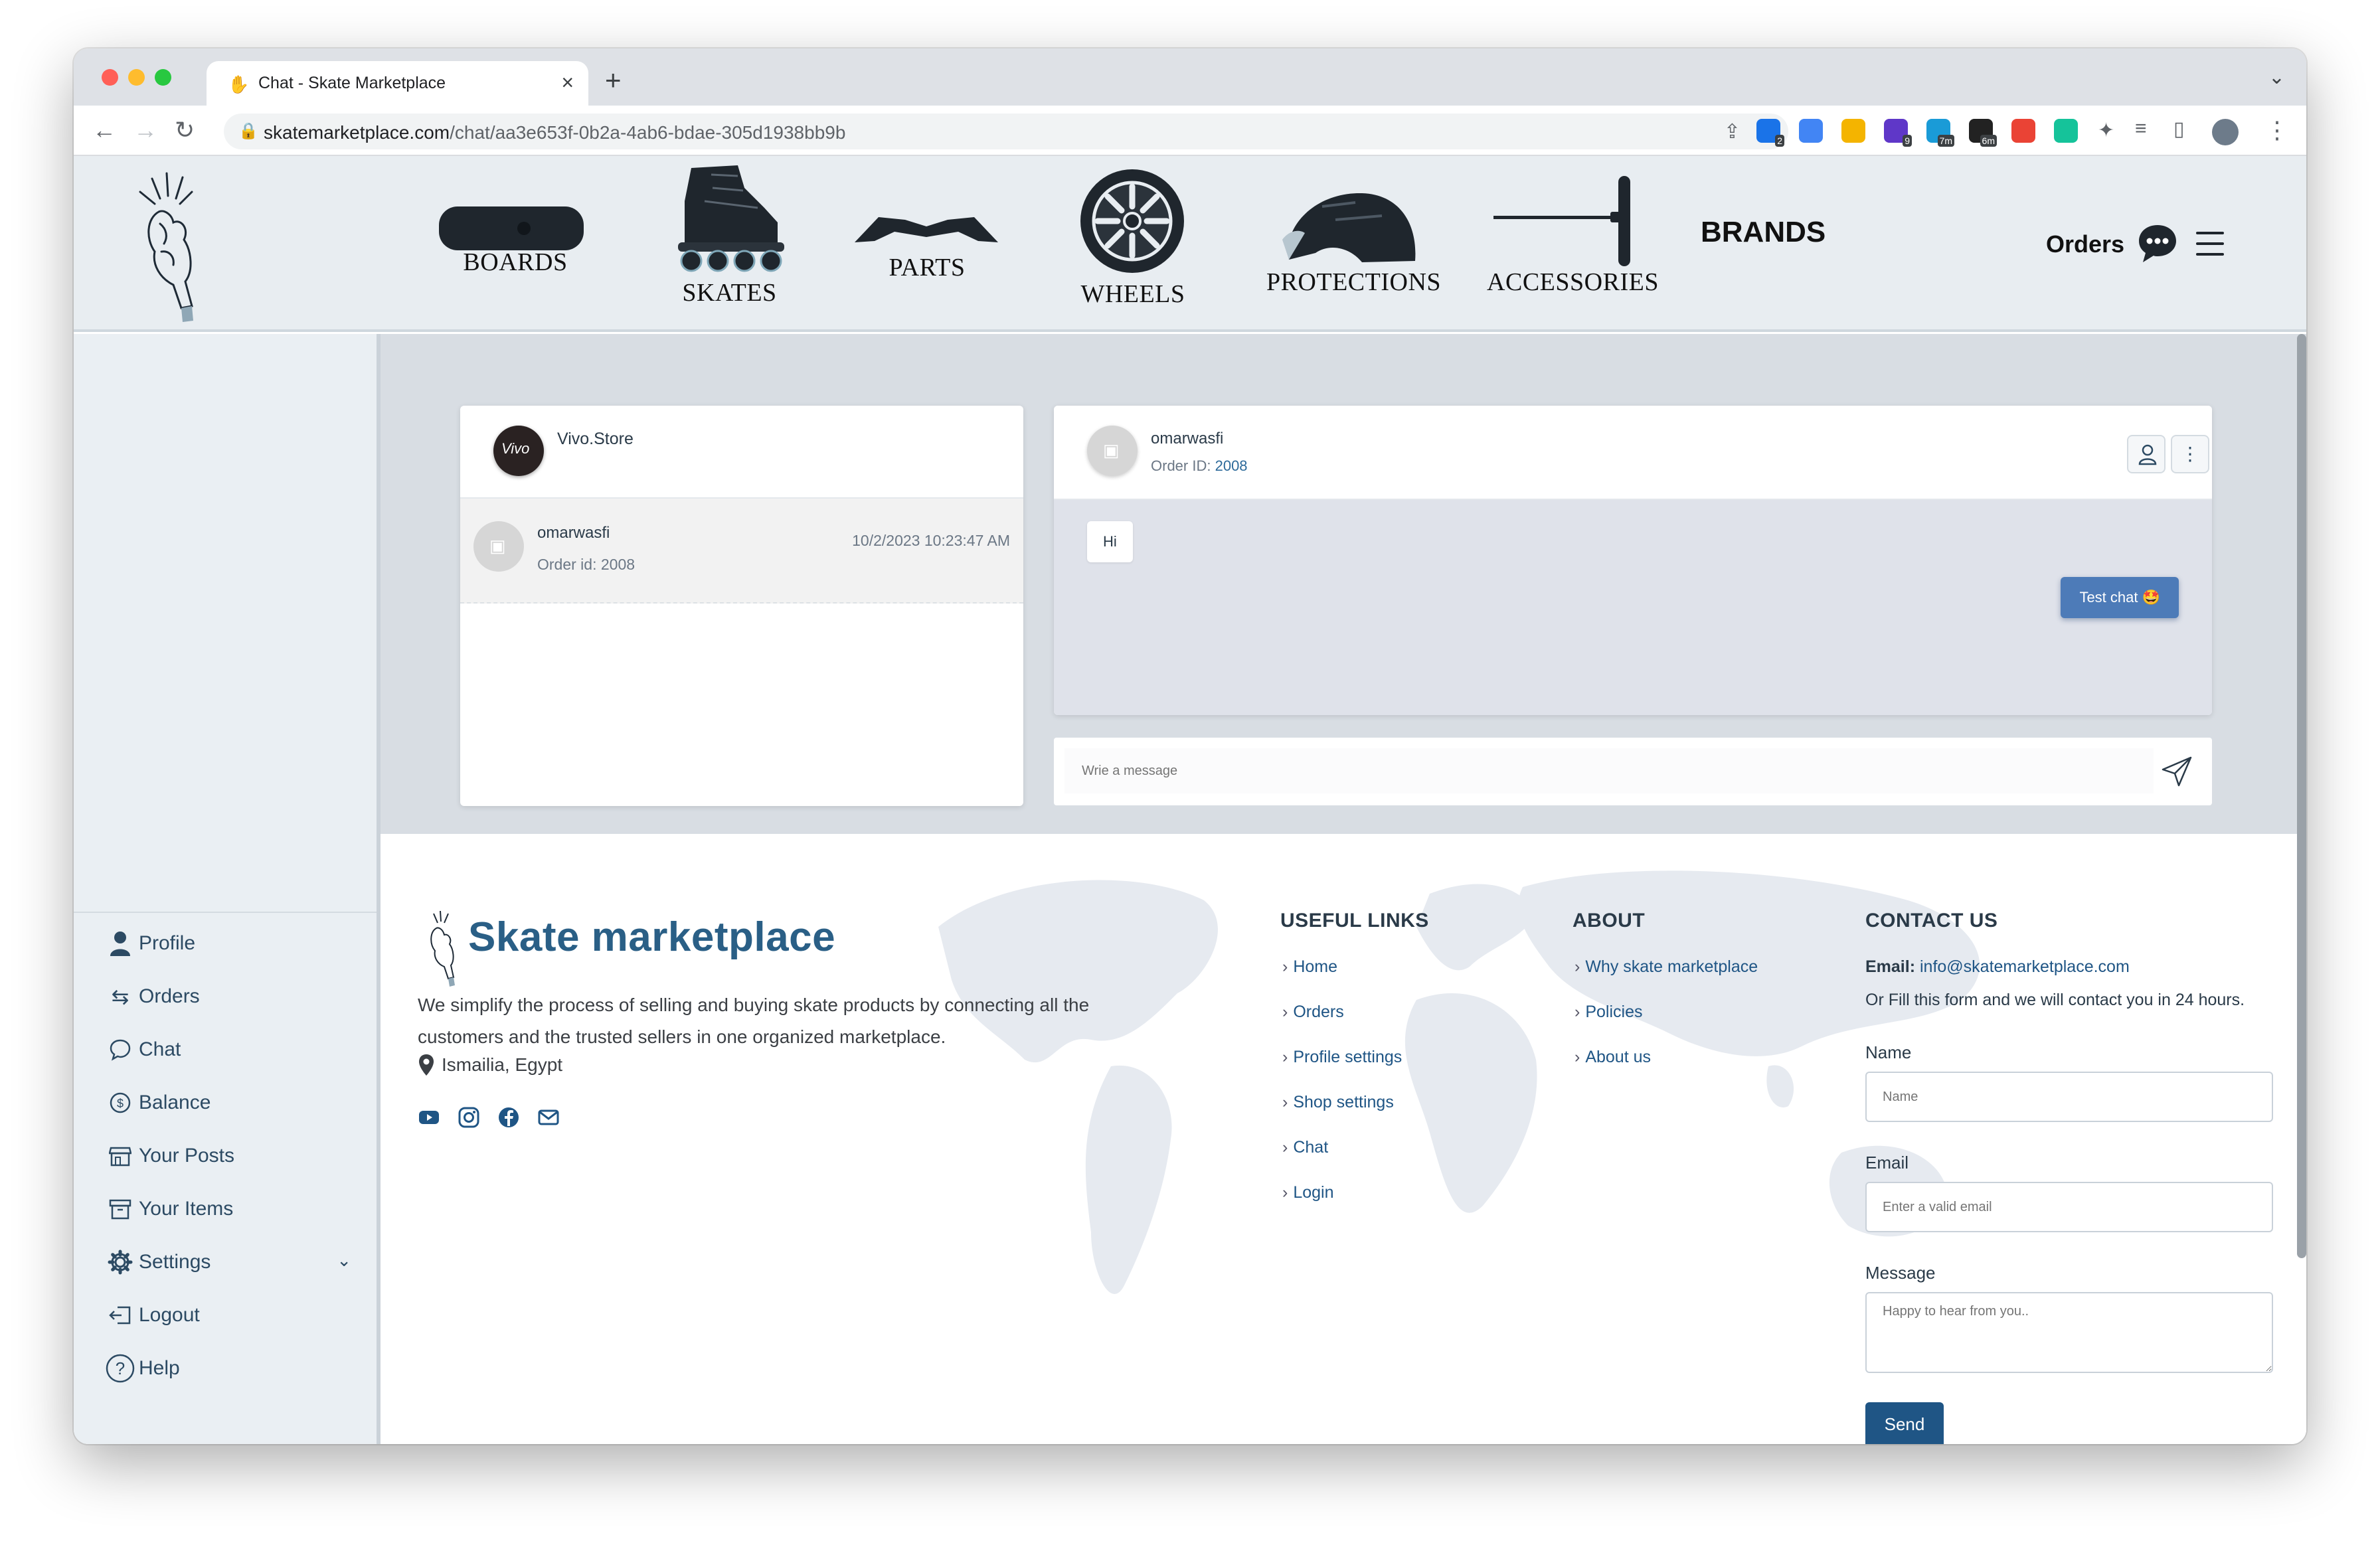 The image size is (2380, 1543). Describe the element at coordinates (1231, 465) in the screenshot. I see `order-id-link: 2008` at that location.